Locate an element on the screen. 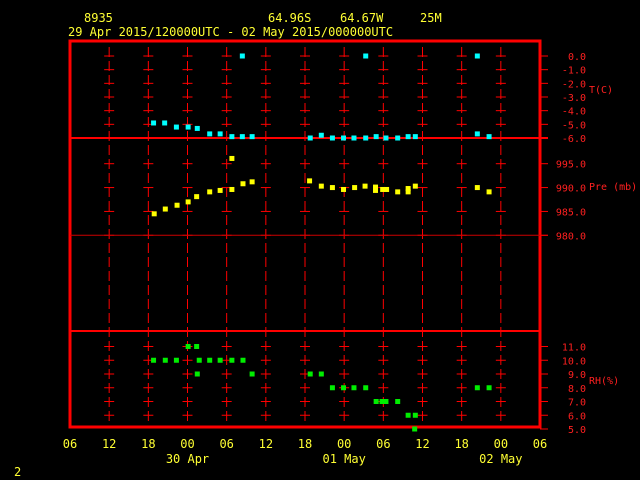  y-tick-label: 10.0 is located at coordinates (574, 361).